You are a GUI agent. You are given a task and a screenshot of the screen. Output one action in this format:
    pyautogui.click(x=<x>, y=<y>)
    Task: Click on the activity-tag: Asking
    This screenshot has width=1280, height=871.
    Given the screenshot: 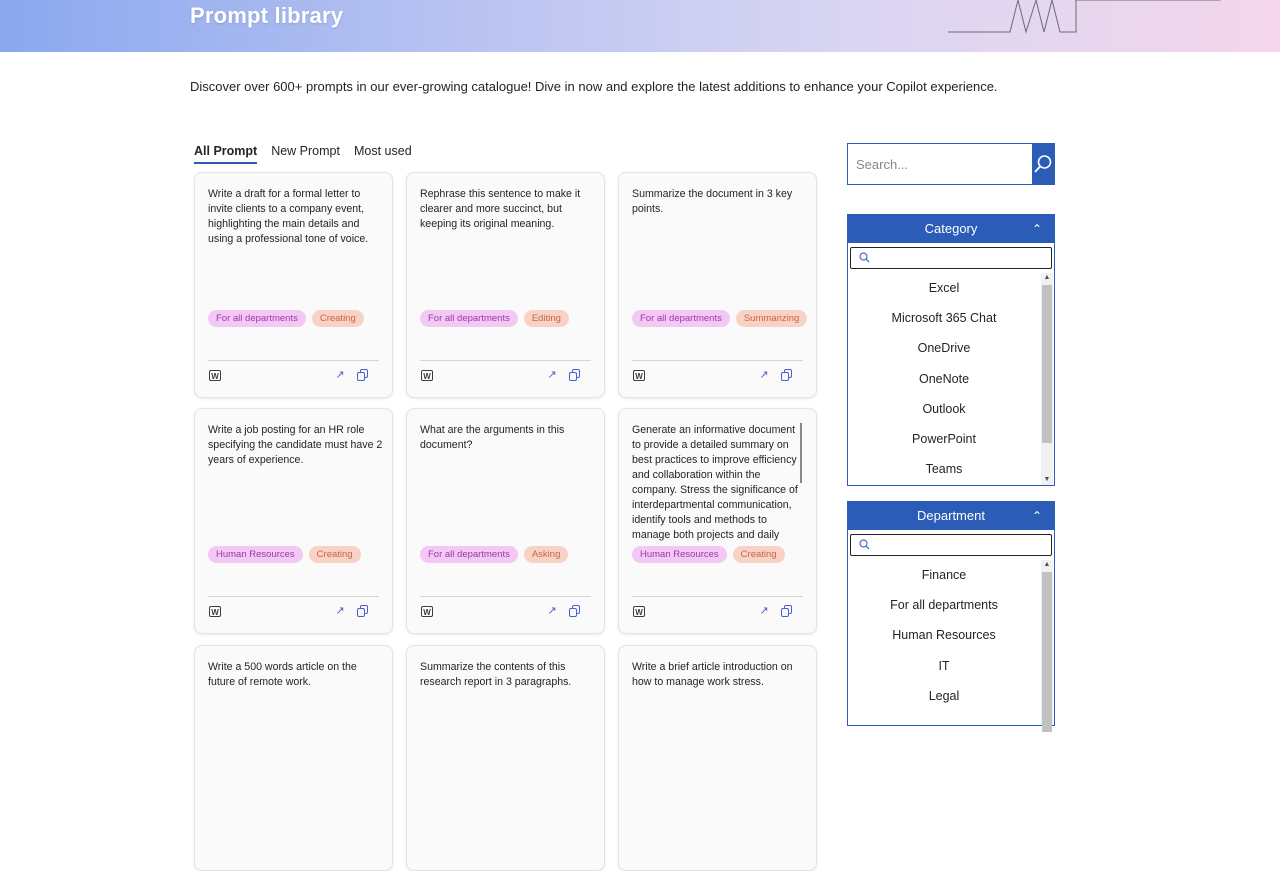 What is the action you would take?
    pyautogui.click(x=546, y=554)
    